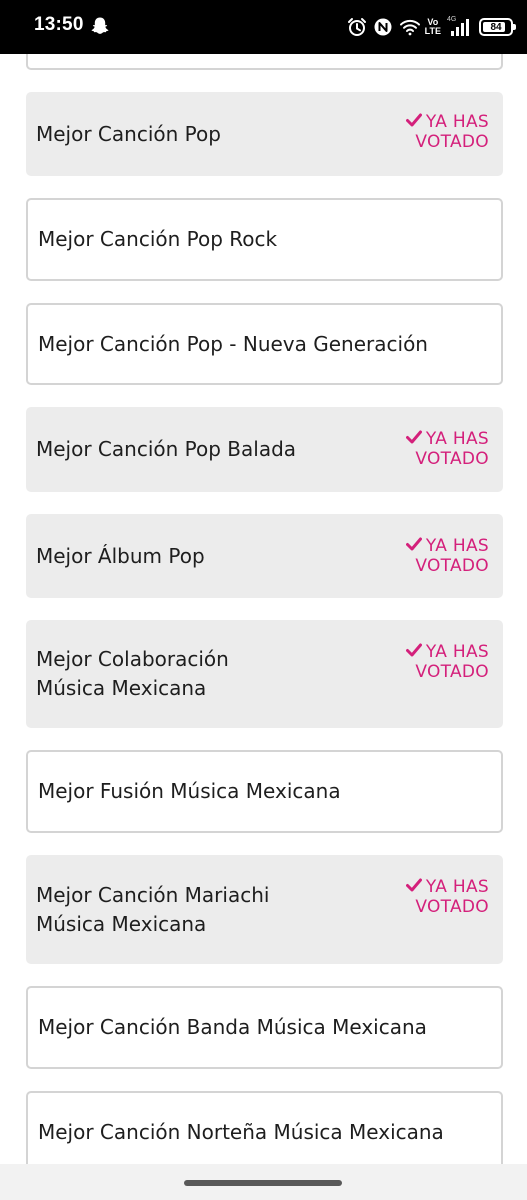 The width and height of the screenshot is (527, 1200). What do you see at coordinates (514, 27) in the screenshot?
I see `battery-tip` at bounding box center [514, 27].